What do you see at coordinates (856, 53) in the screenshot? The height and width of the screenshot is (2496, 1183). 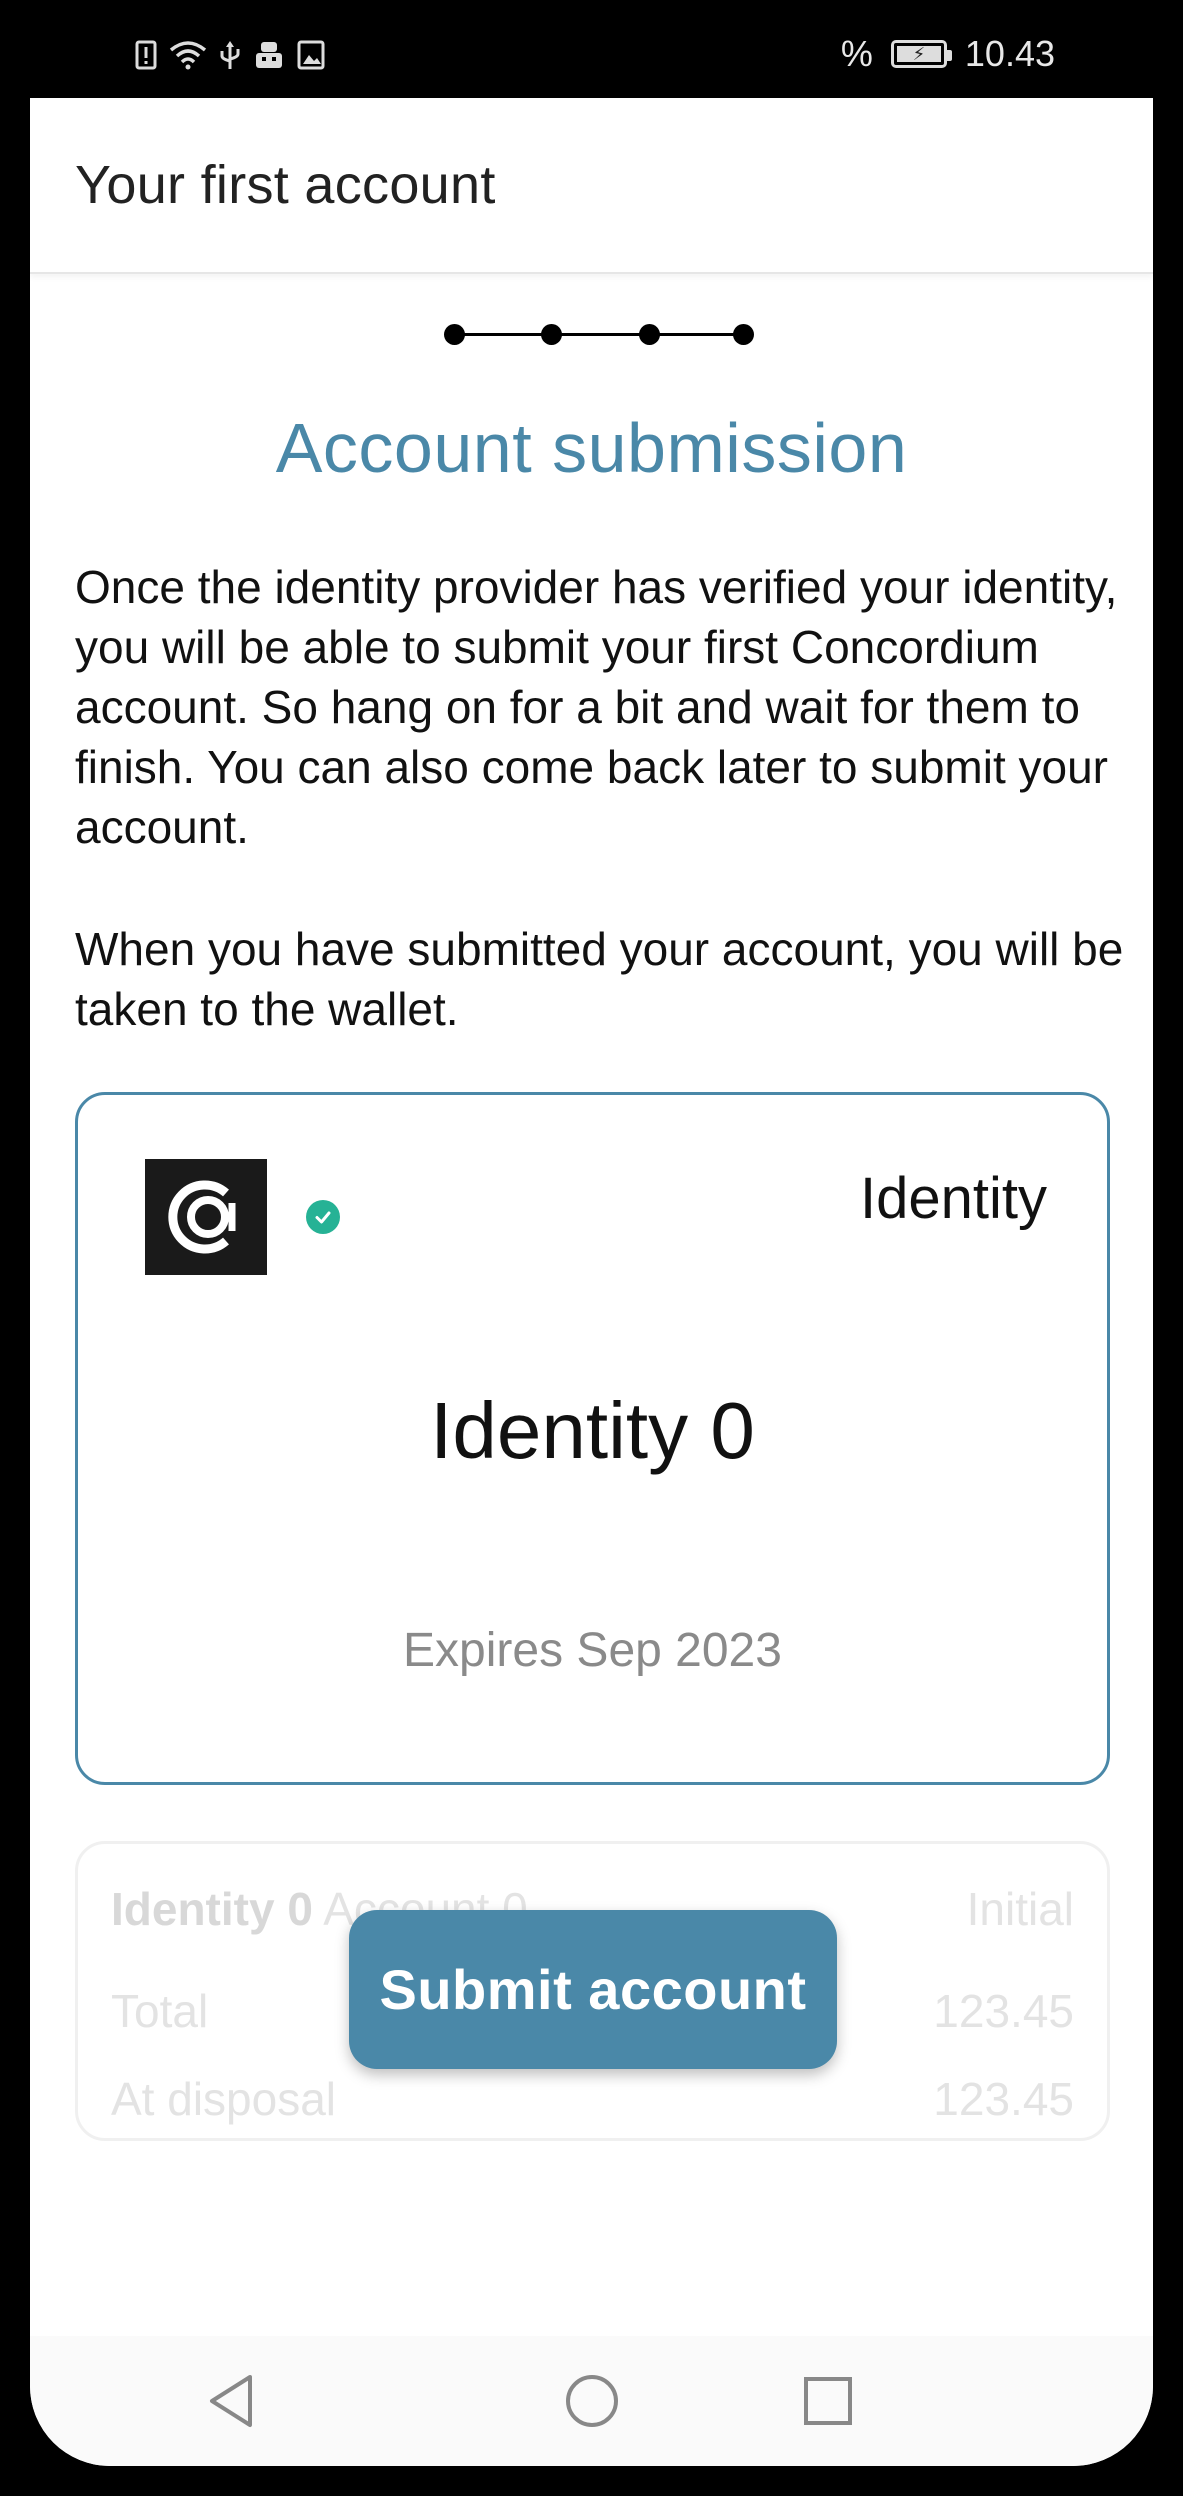 I see `battery-percent-label: %` at bounding box center [856, 53].